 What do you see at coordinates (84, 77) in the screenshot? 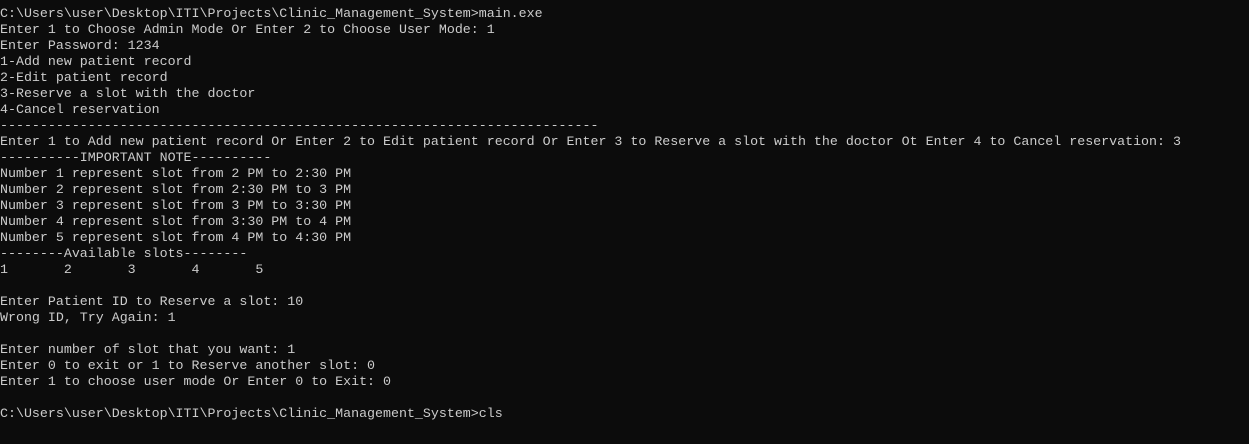
I see `menu-option-edit: 2-Edit patient record` at bounding box center [84, 77].